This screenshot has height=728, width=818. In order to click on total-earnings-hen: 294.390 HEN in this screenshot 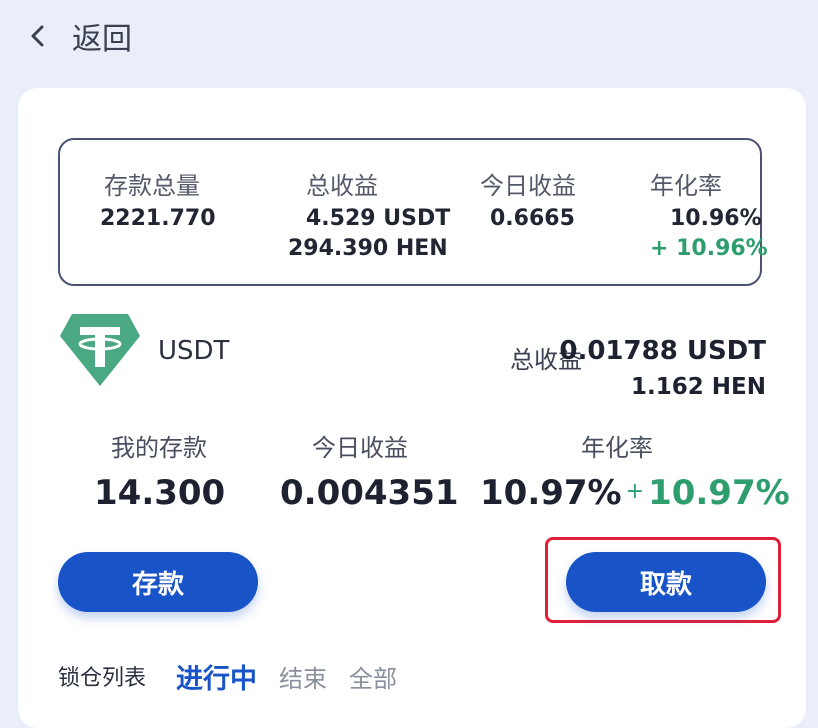, I will do `click(368, 248)`.